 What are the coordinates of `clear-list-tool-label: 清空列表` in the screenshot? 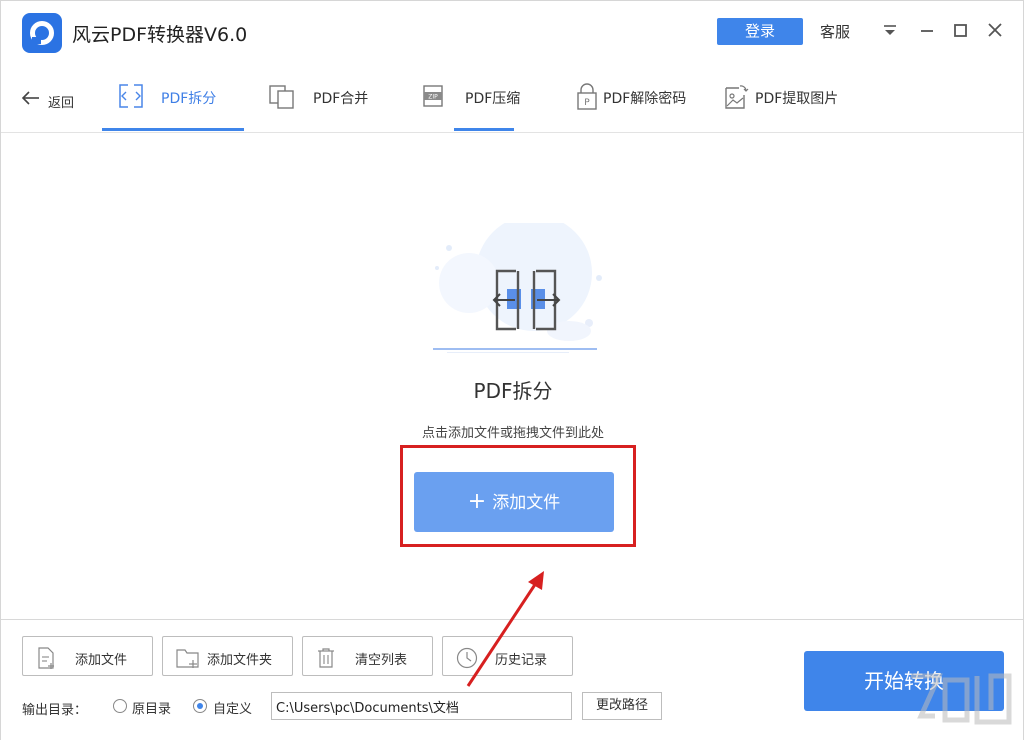 It's located at (381, 660).